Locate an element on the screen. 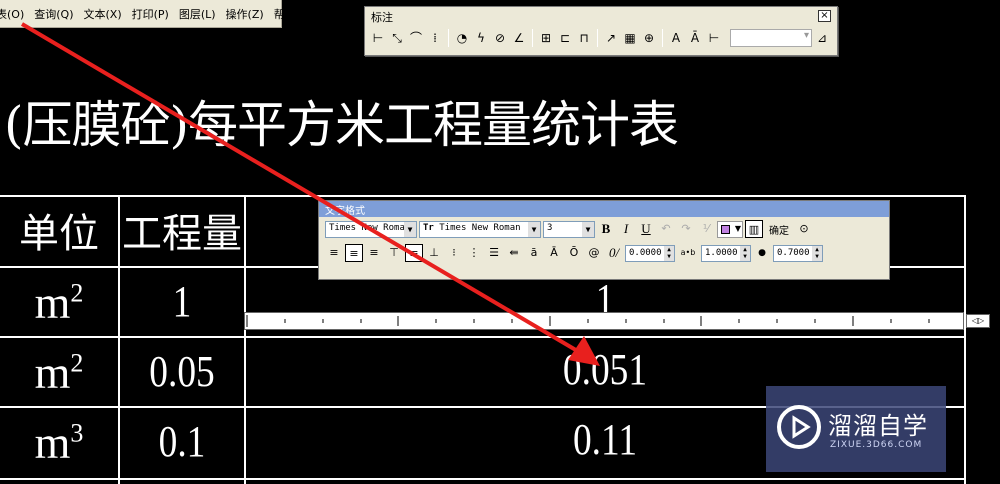 This screenshot has width=1000, height=484. width-factor-input: 0.7000 ▲ ▼ is located at coordinates (798, 253).